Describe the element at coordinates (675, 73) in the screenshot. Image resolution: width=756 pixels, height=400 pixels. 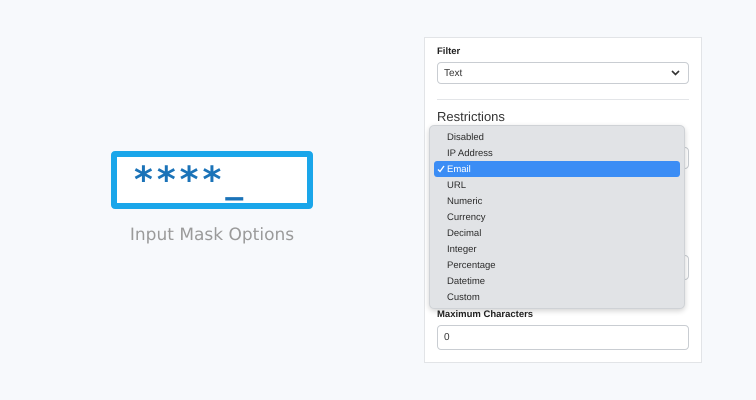
I see `chevron-icon` at that location.